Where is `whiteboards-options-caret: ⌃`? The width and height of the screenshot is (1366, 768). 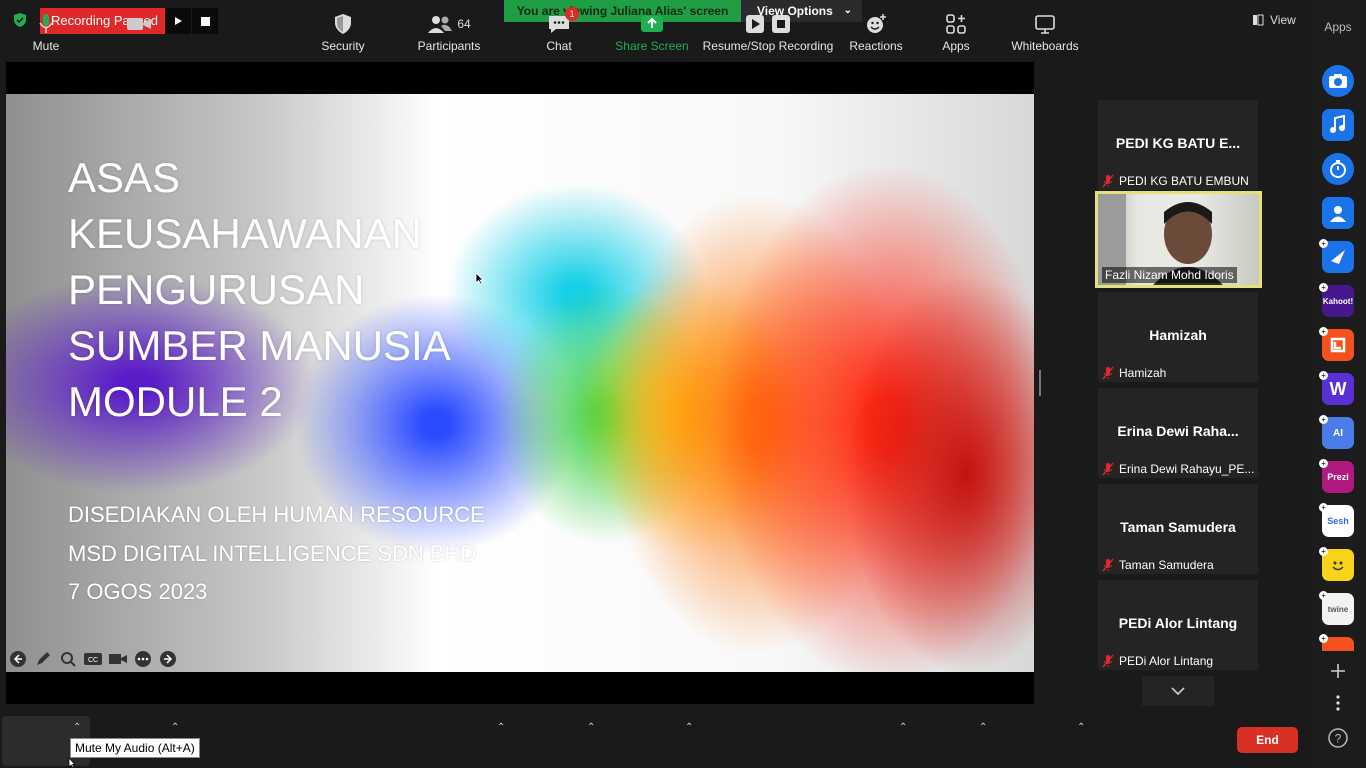 whiteboards-options-caret: ⌃ is located at coordinates (1081, 727).